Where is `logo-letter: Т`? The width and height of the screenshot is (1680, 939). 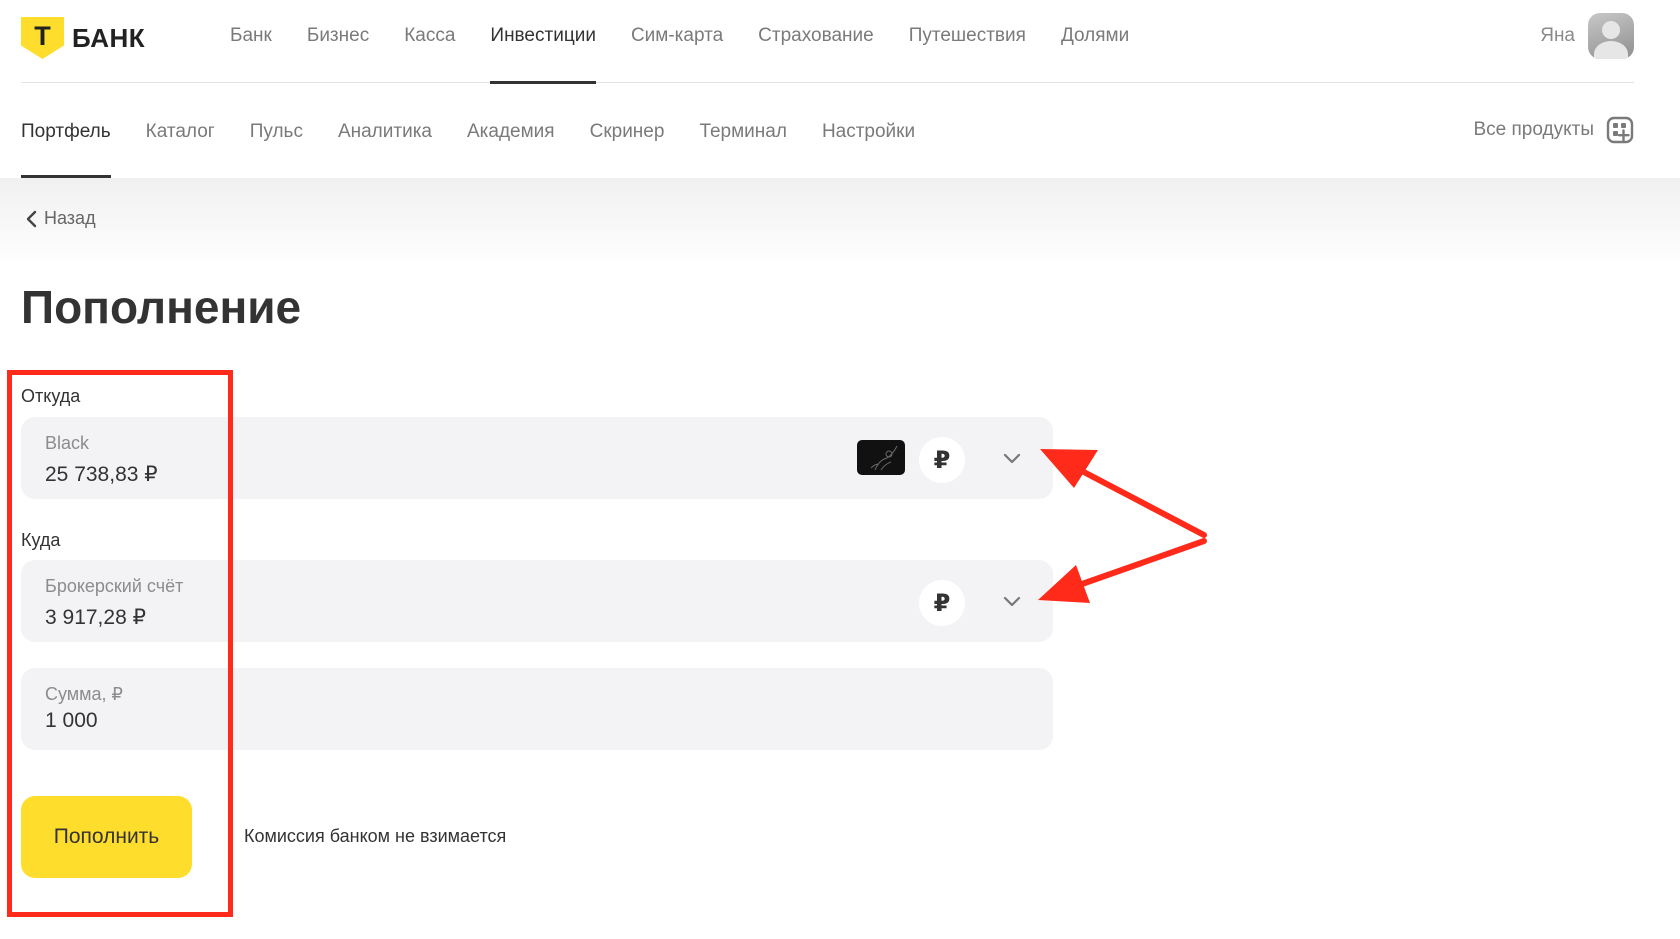
logo-letter: Т is located at coordinates (42, 36).